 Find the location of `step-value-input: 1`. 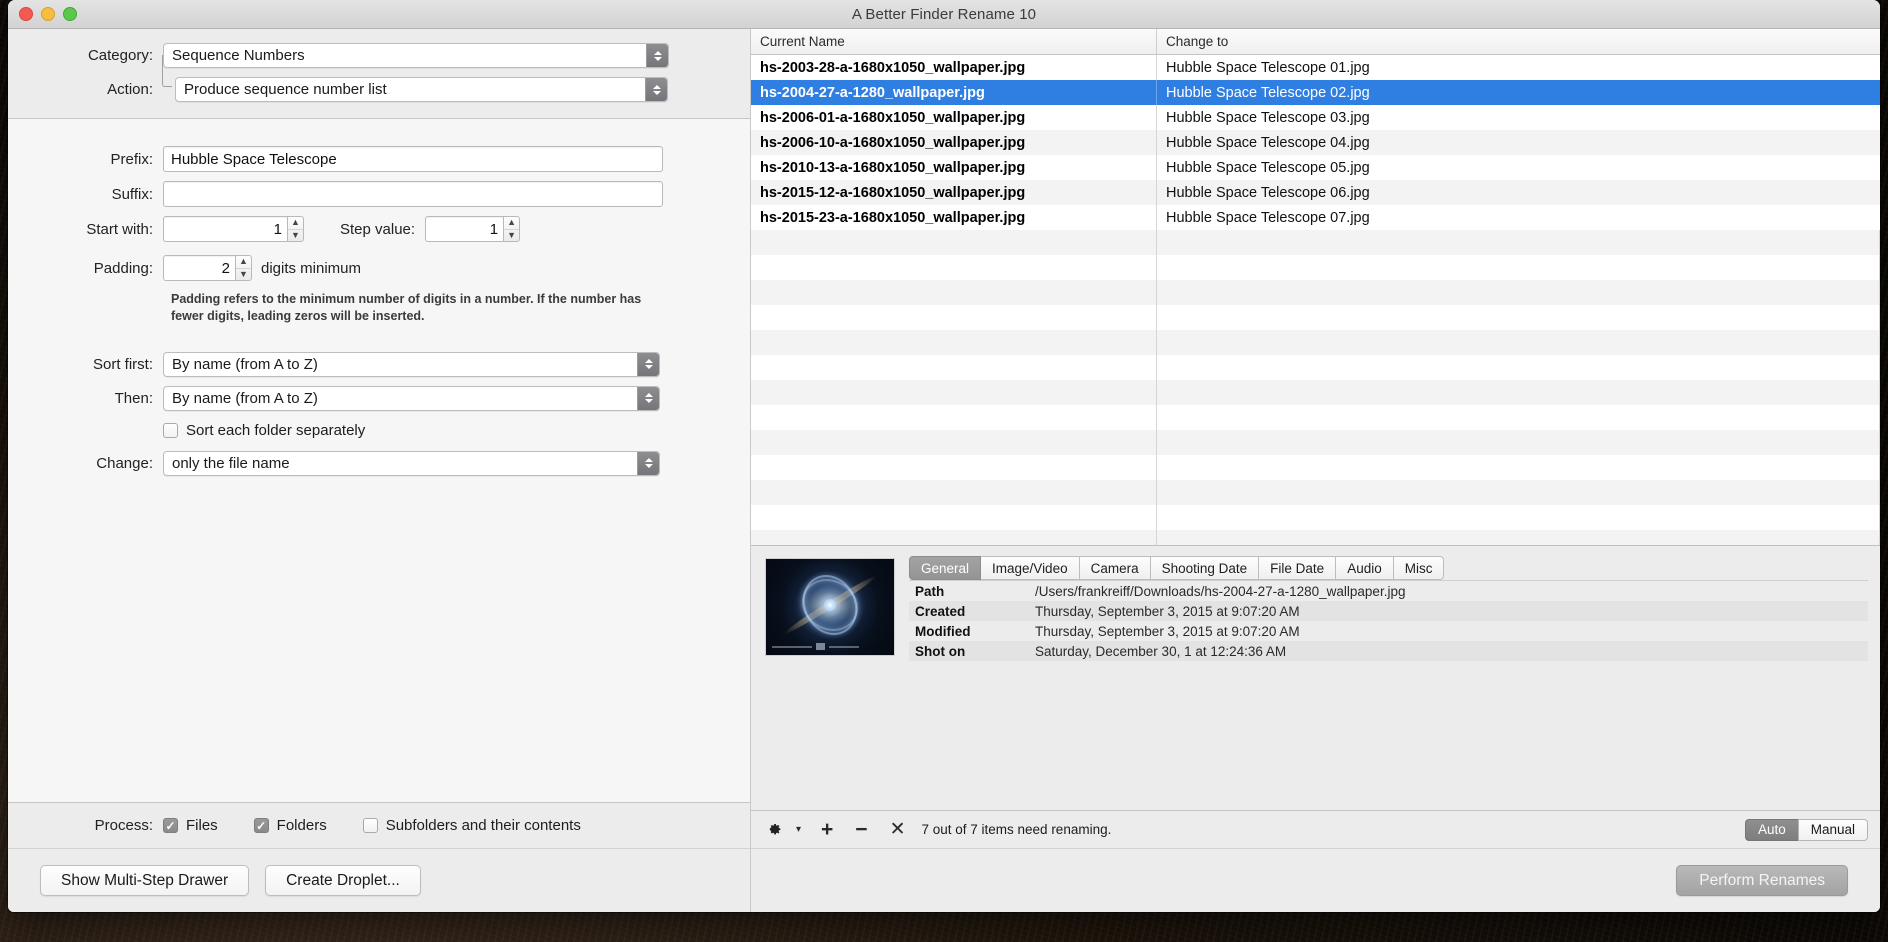

step-value-input: 1 is located at coordinates (464, 229).